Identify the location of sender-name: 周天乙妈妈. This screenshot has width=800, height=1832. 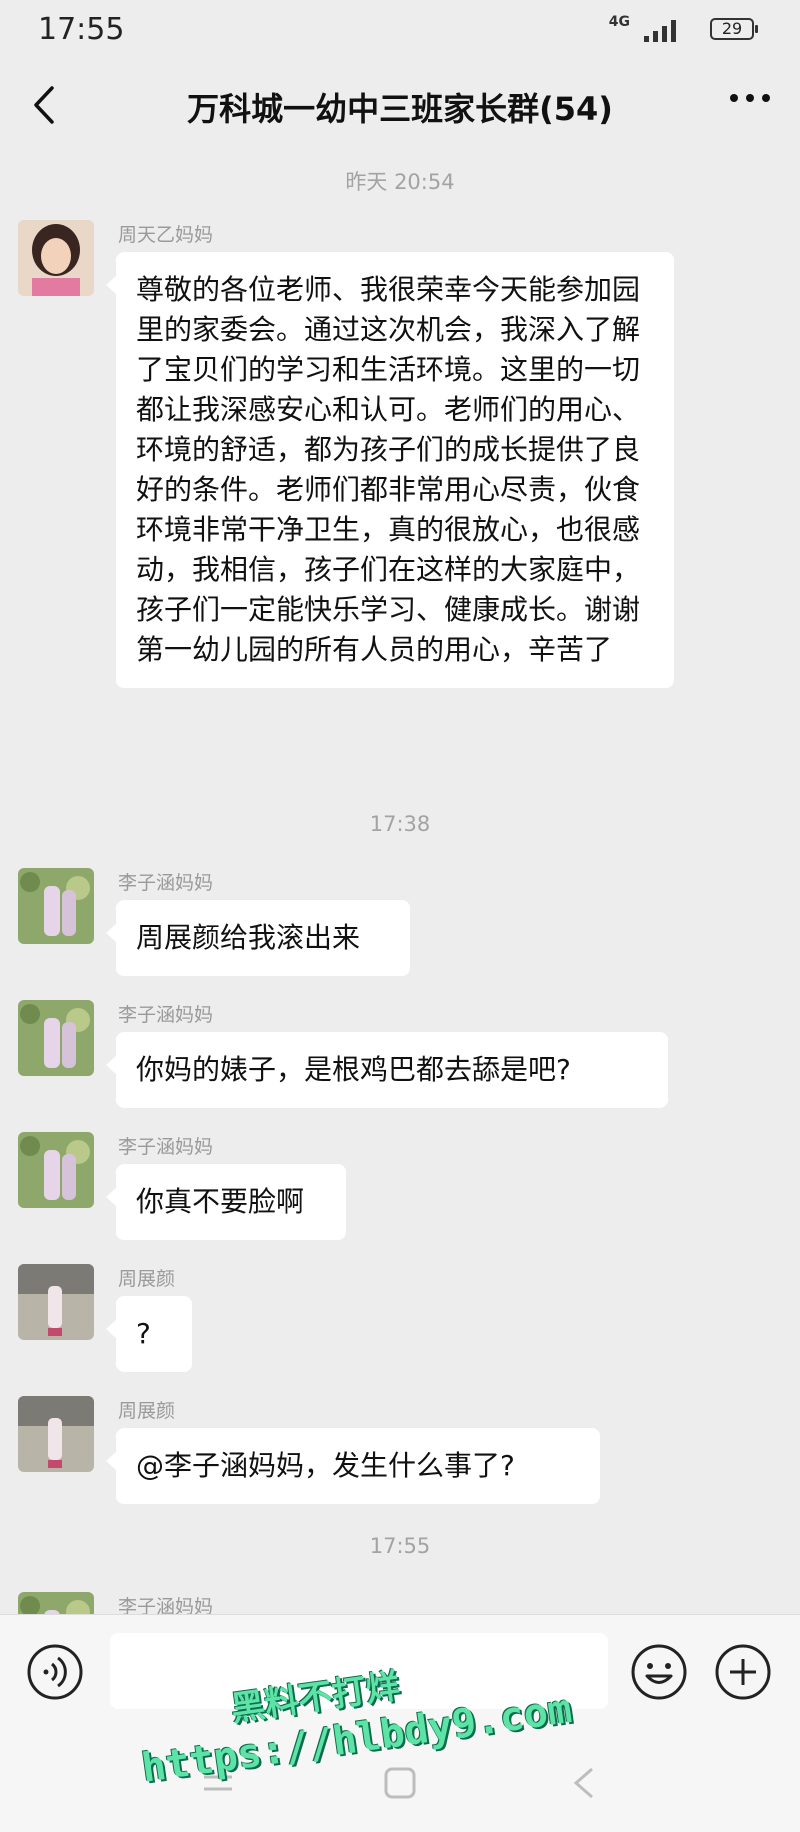
(166, 235).